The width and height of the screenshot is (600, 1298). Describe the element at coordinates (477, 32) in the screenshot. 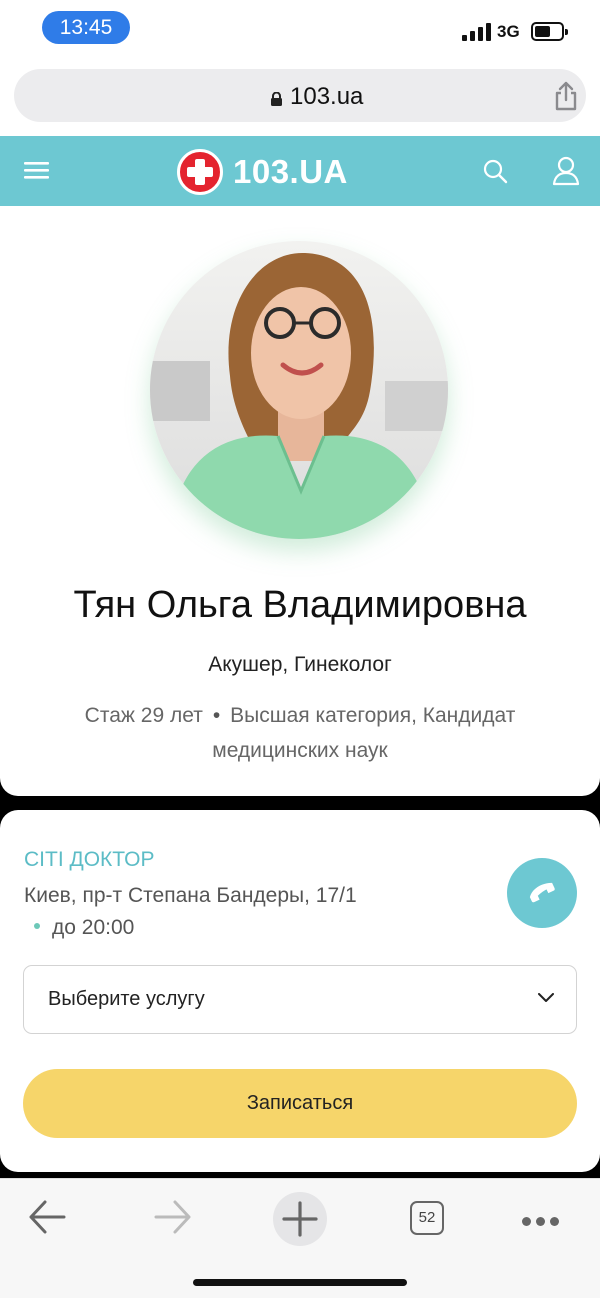

I see `cellular-signal-icon` at that location.